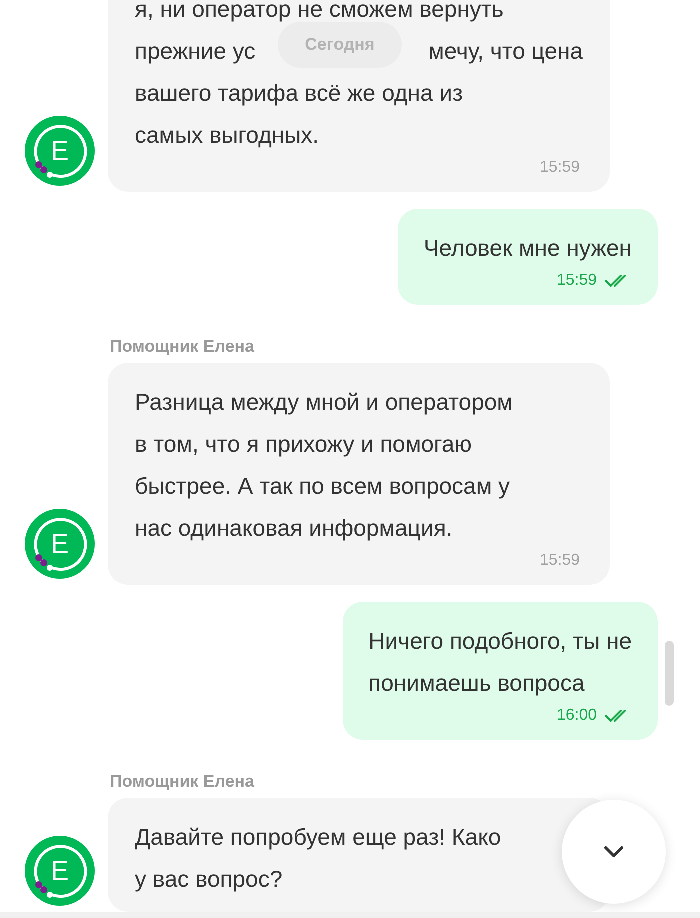 The image size is (700, 918). I want to click on date-chip: Сегодня, so click(340, 45).